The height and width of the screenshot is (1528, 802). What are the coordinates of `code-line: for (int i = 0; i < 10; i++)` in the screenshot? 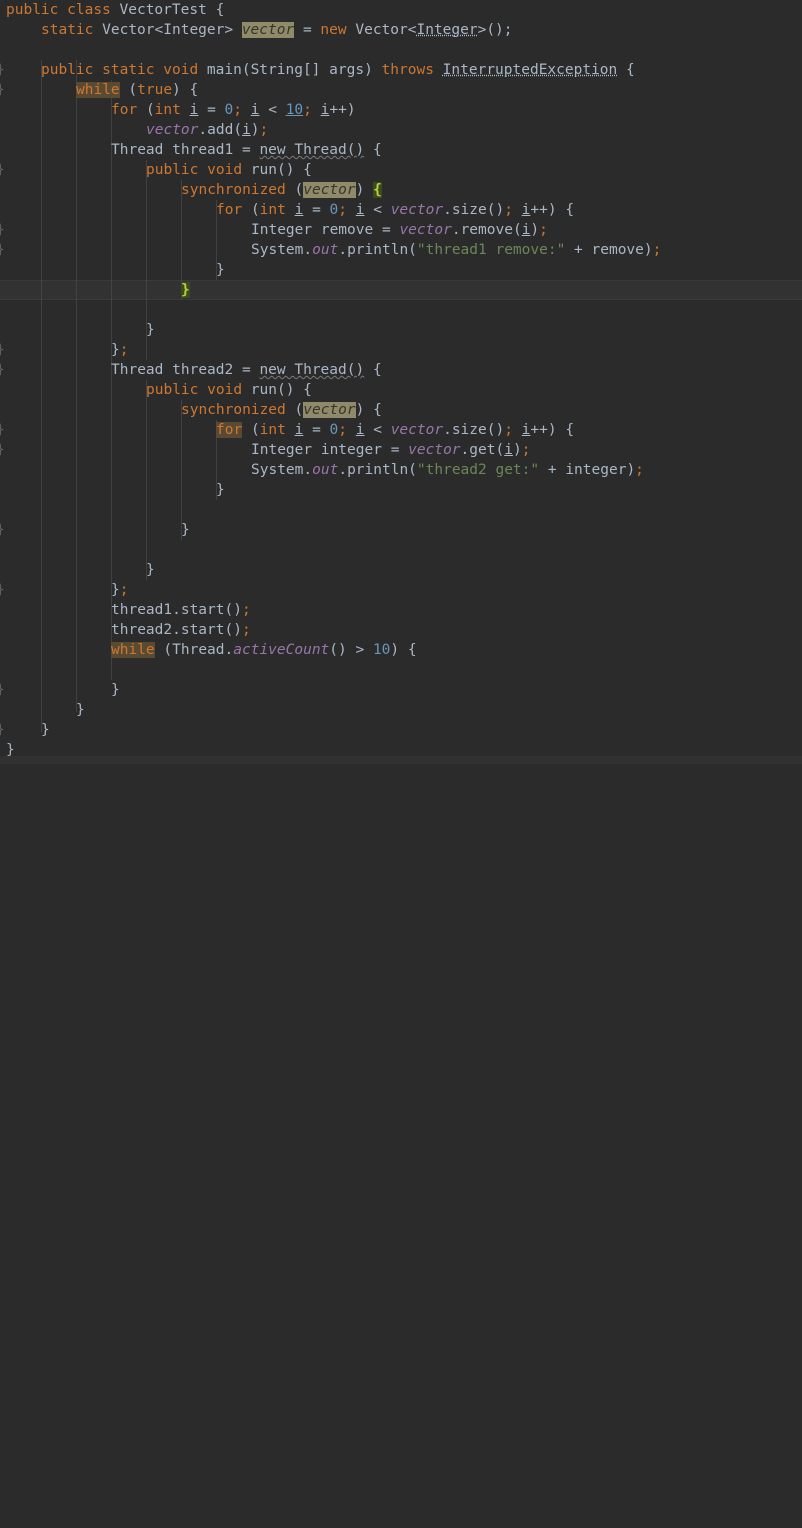 It's located at (401, 110).